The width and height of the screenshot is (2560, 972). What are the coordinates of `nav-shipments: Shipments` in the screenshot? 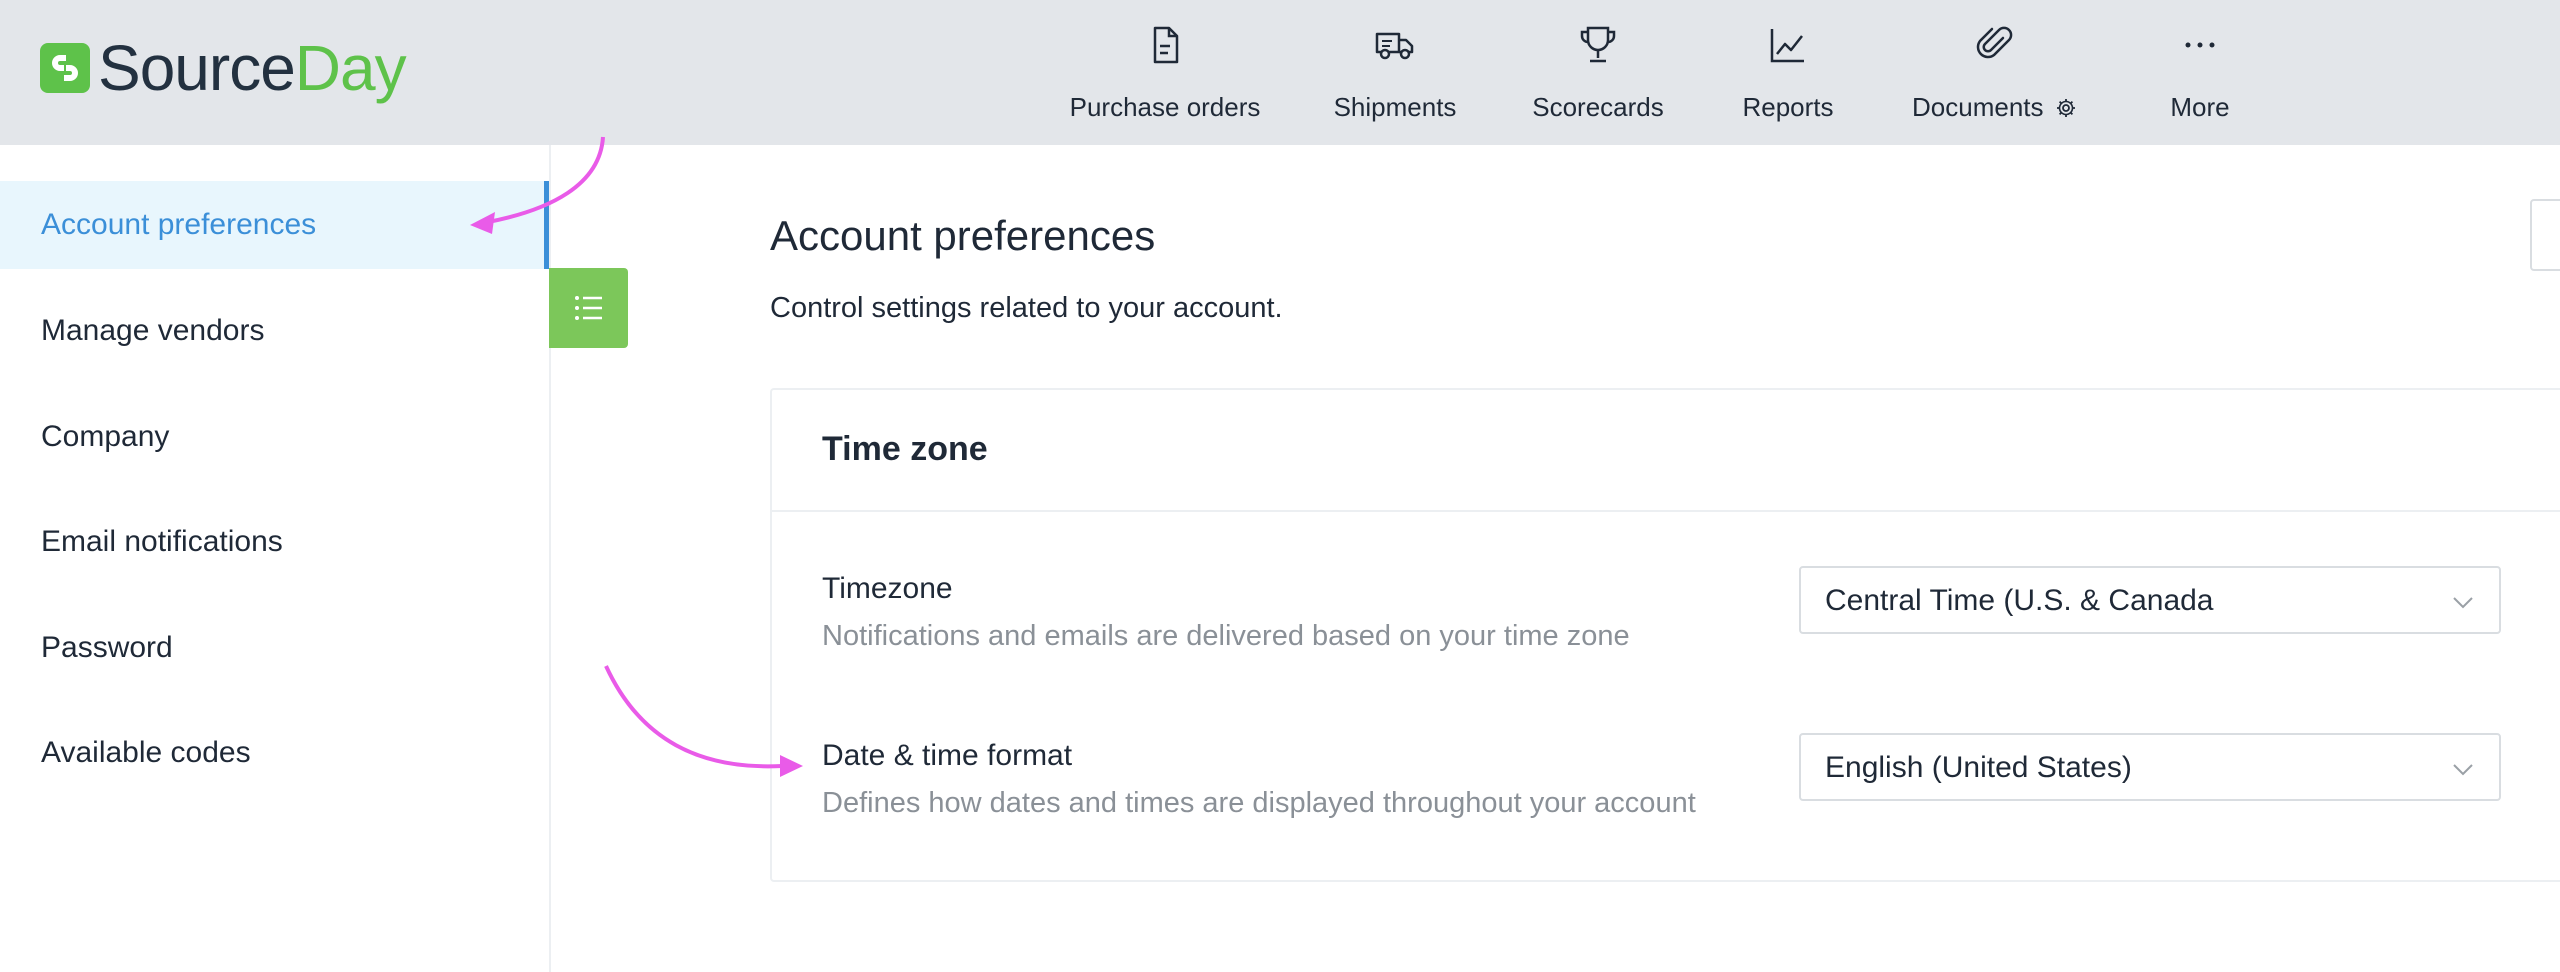 It's located at (1395, 72).